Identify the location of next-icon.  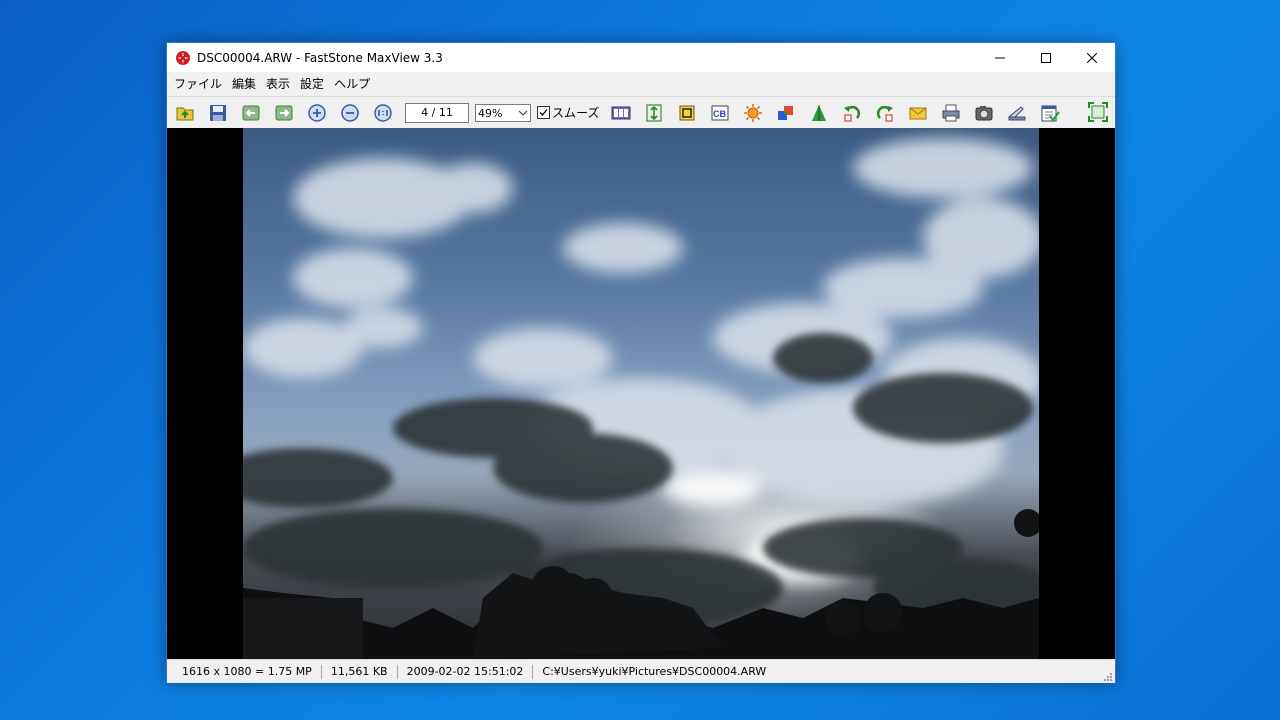
(284, 112).